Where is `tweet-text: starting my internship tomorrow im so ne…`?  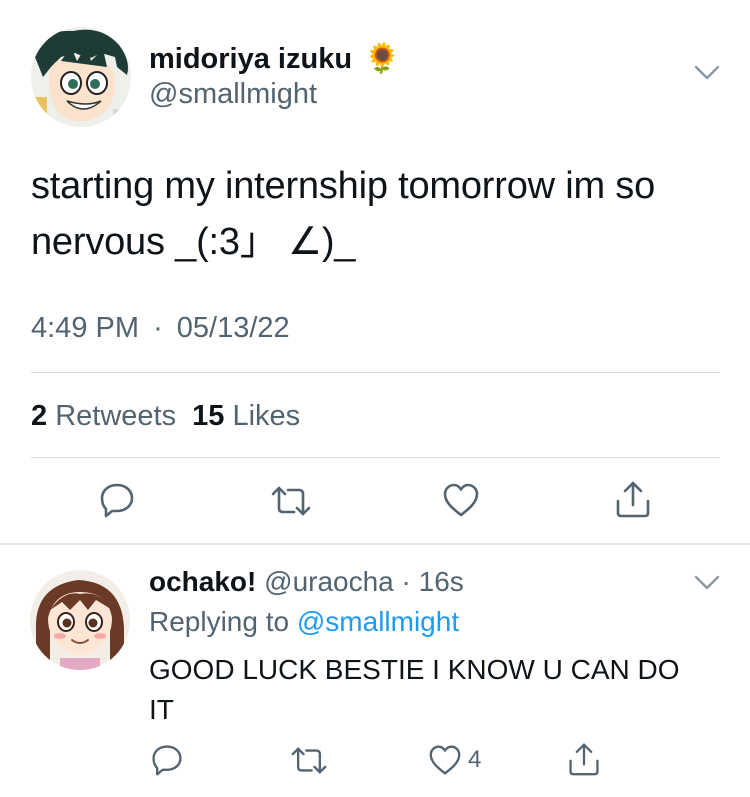 tweet-text: starting my internship tomorrow im so ne… is located at coordinates (381, 214).